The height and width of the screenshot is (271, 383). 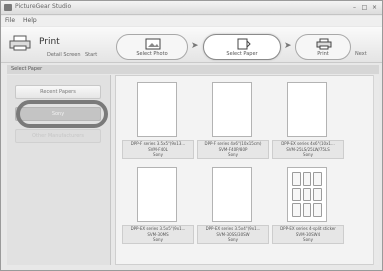 I want to click on step-label: Select Photo, so click(x=152, y=54).